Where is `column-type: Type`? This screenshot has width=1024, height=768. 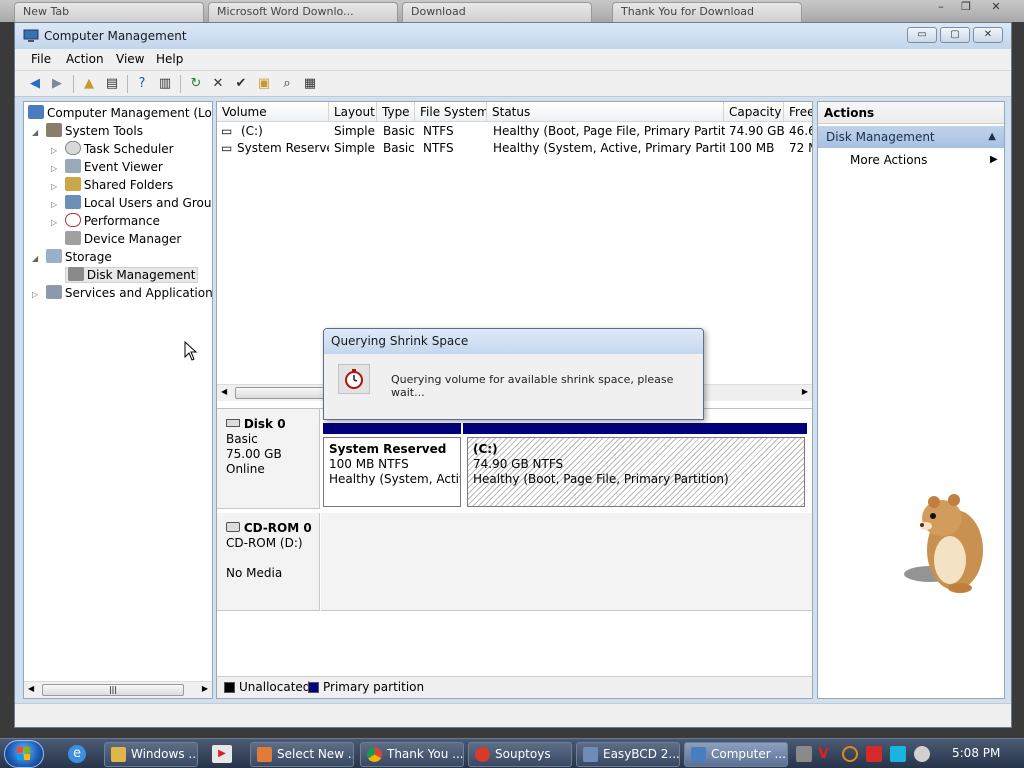
column-type: Type is located at coordinates (396, 112).